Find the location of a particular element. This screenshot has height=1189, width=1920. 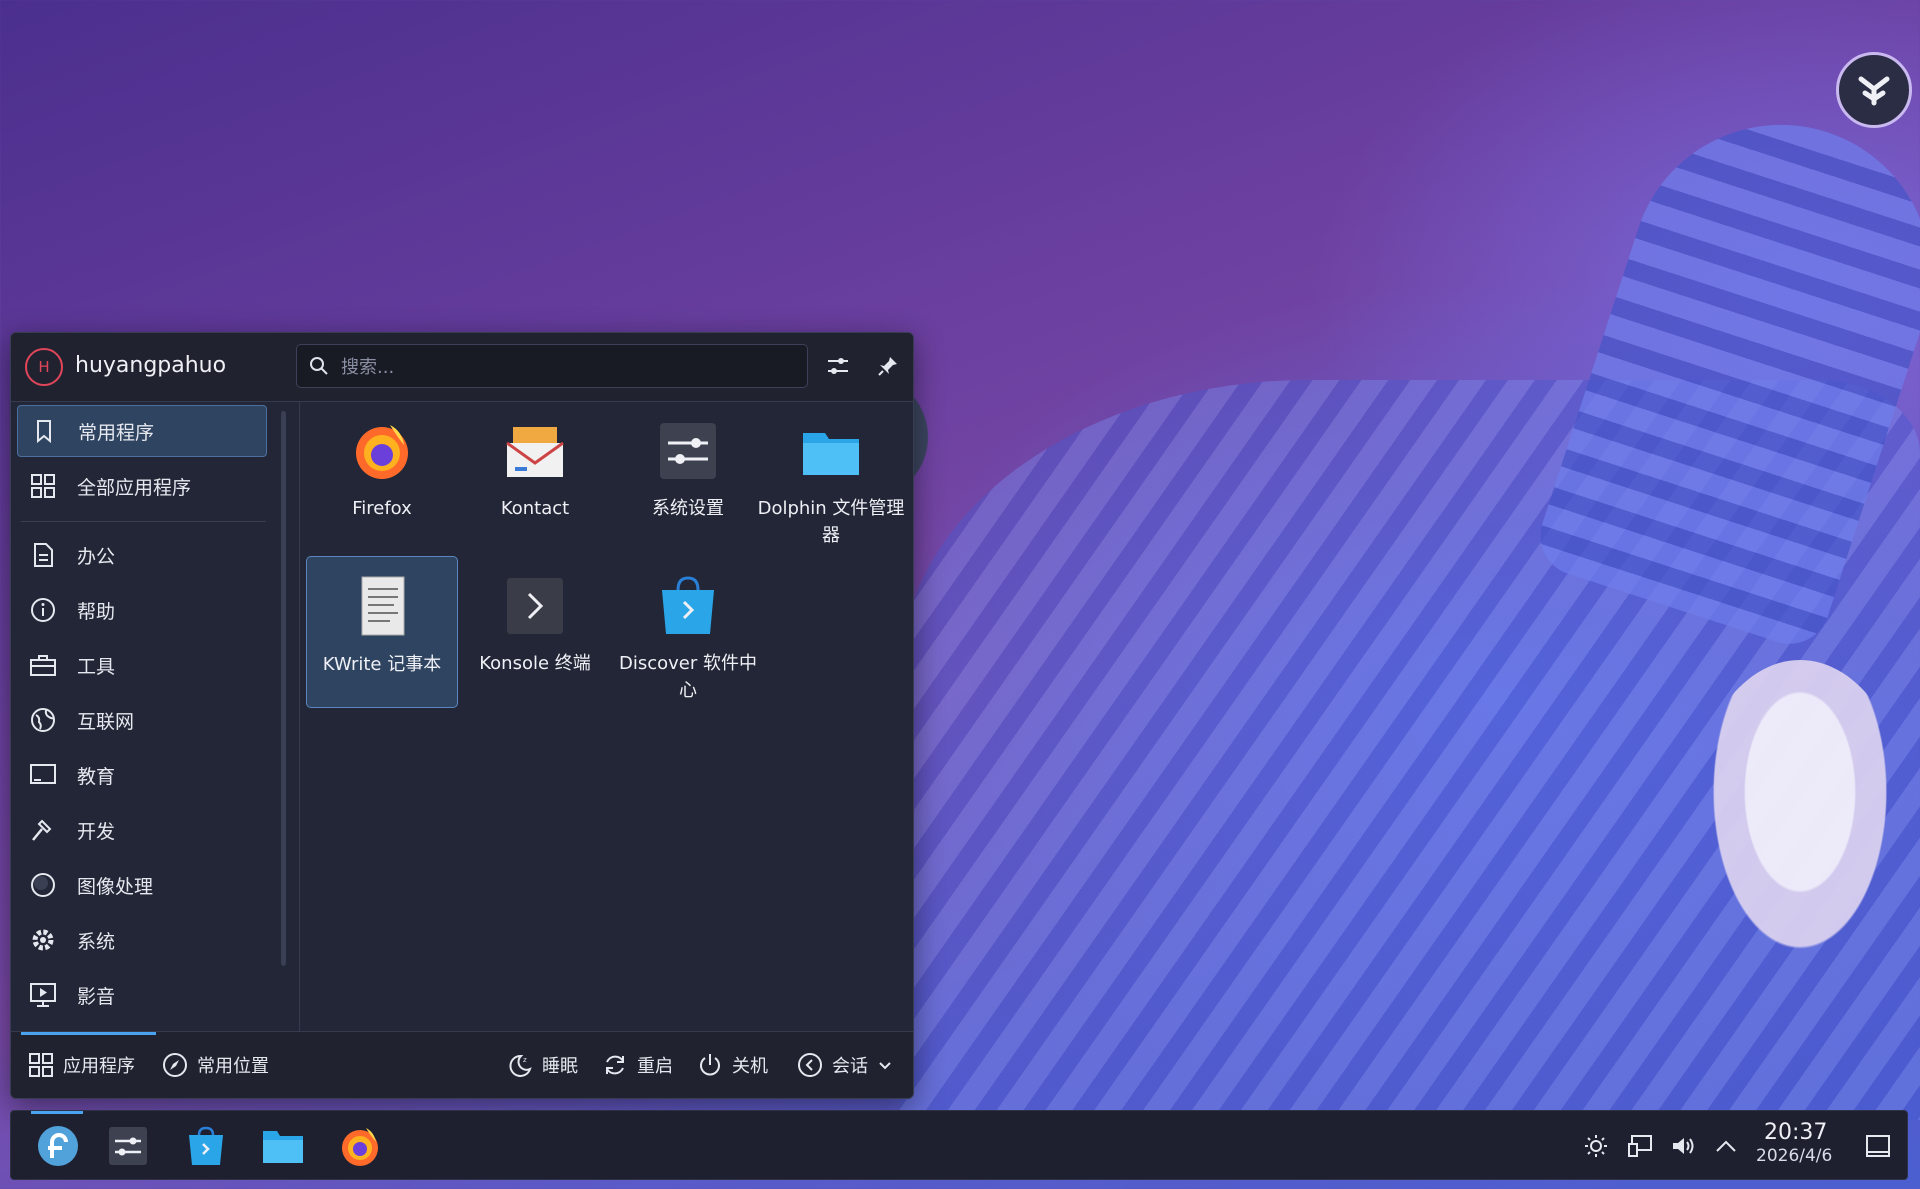

clock-date: 2026/4/6 is located at coordinates (1794, 1156).